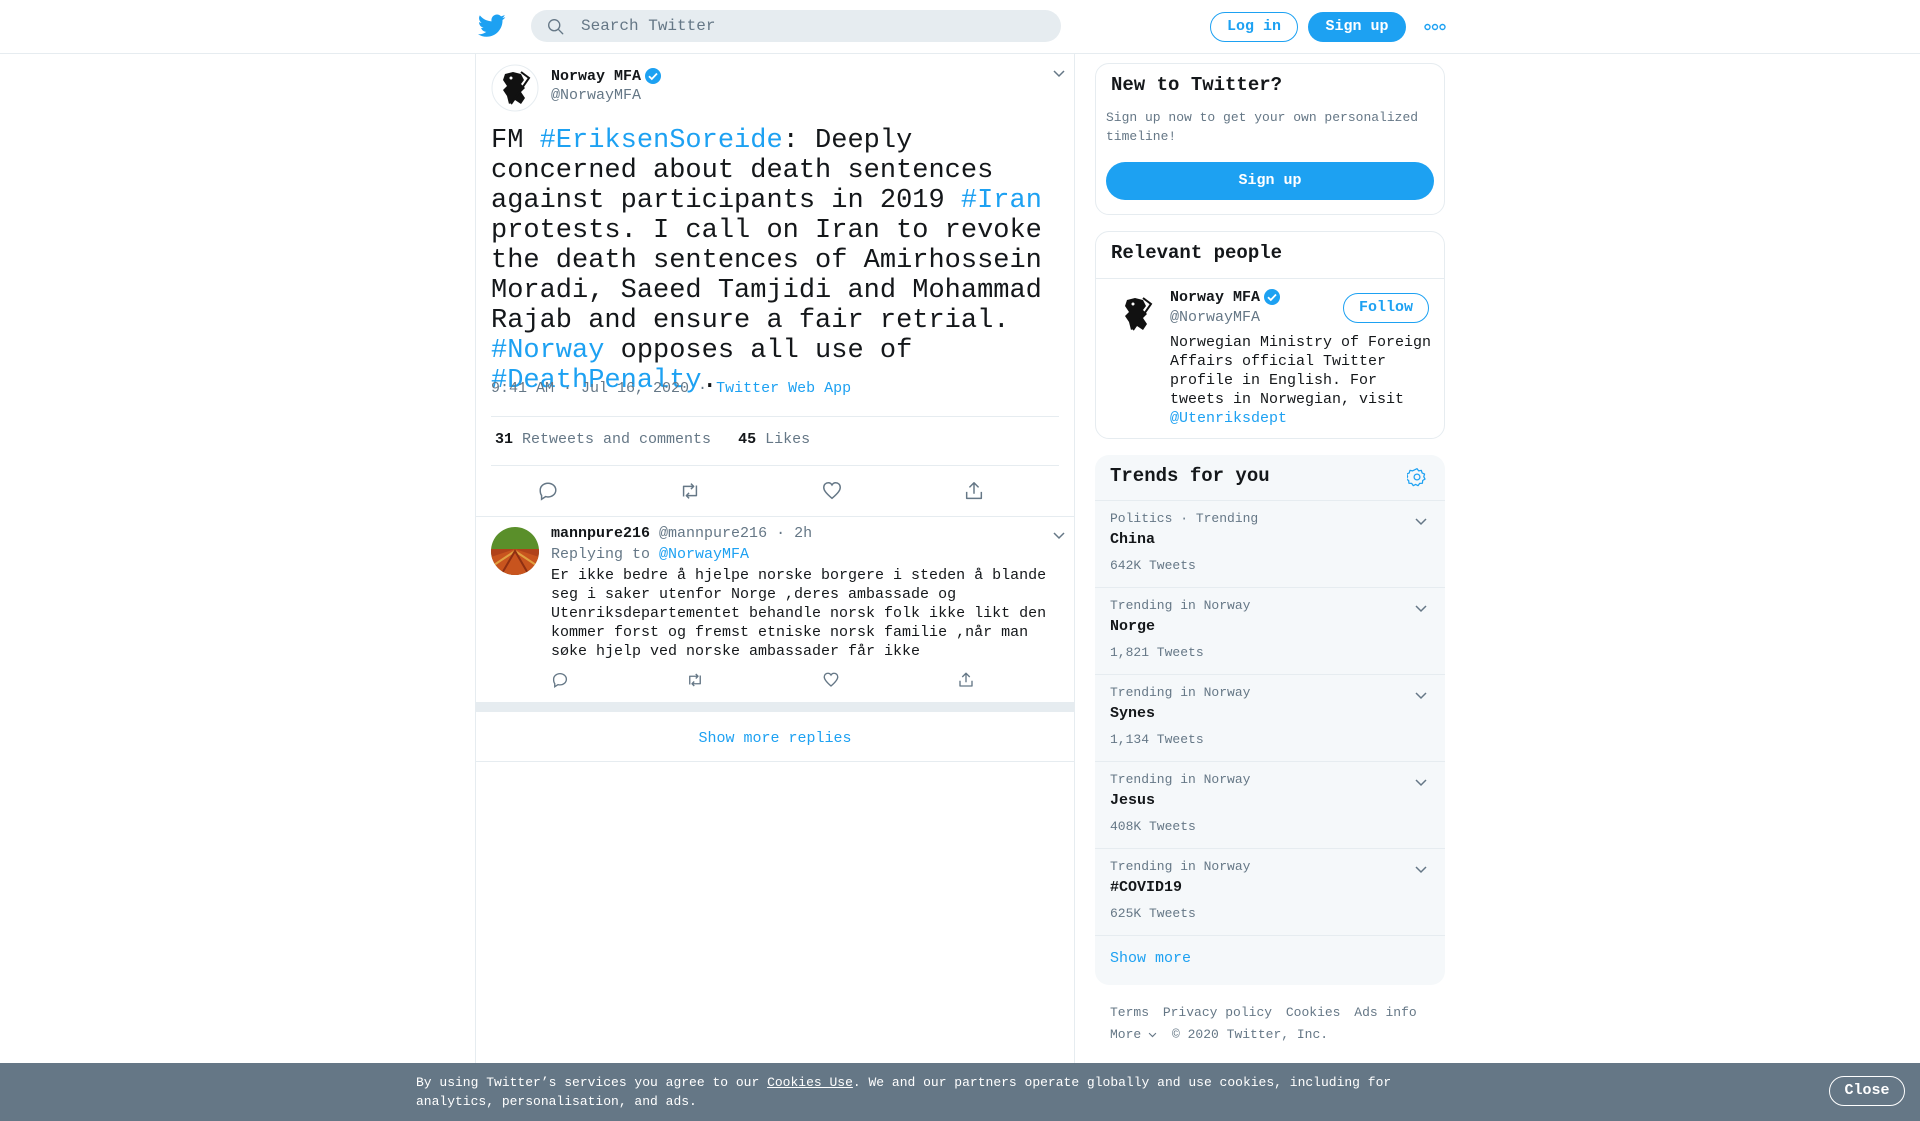  Describe the element at coordinates (775, 707) in the screenshot. I see `section-separator` at that location.